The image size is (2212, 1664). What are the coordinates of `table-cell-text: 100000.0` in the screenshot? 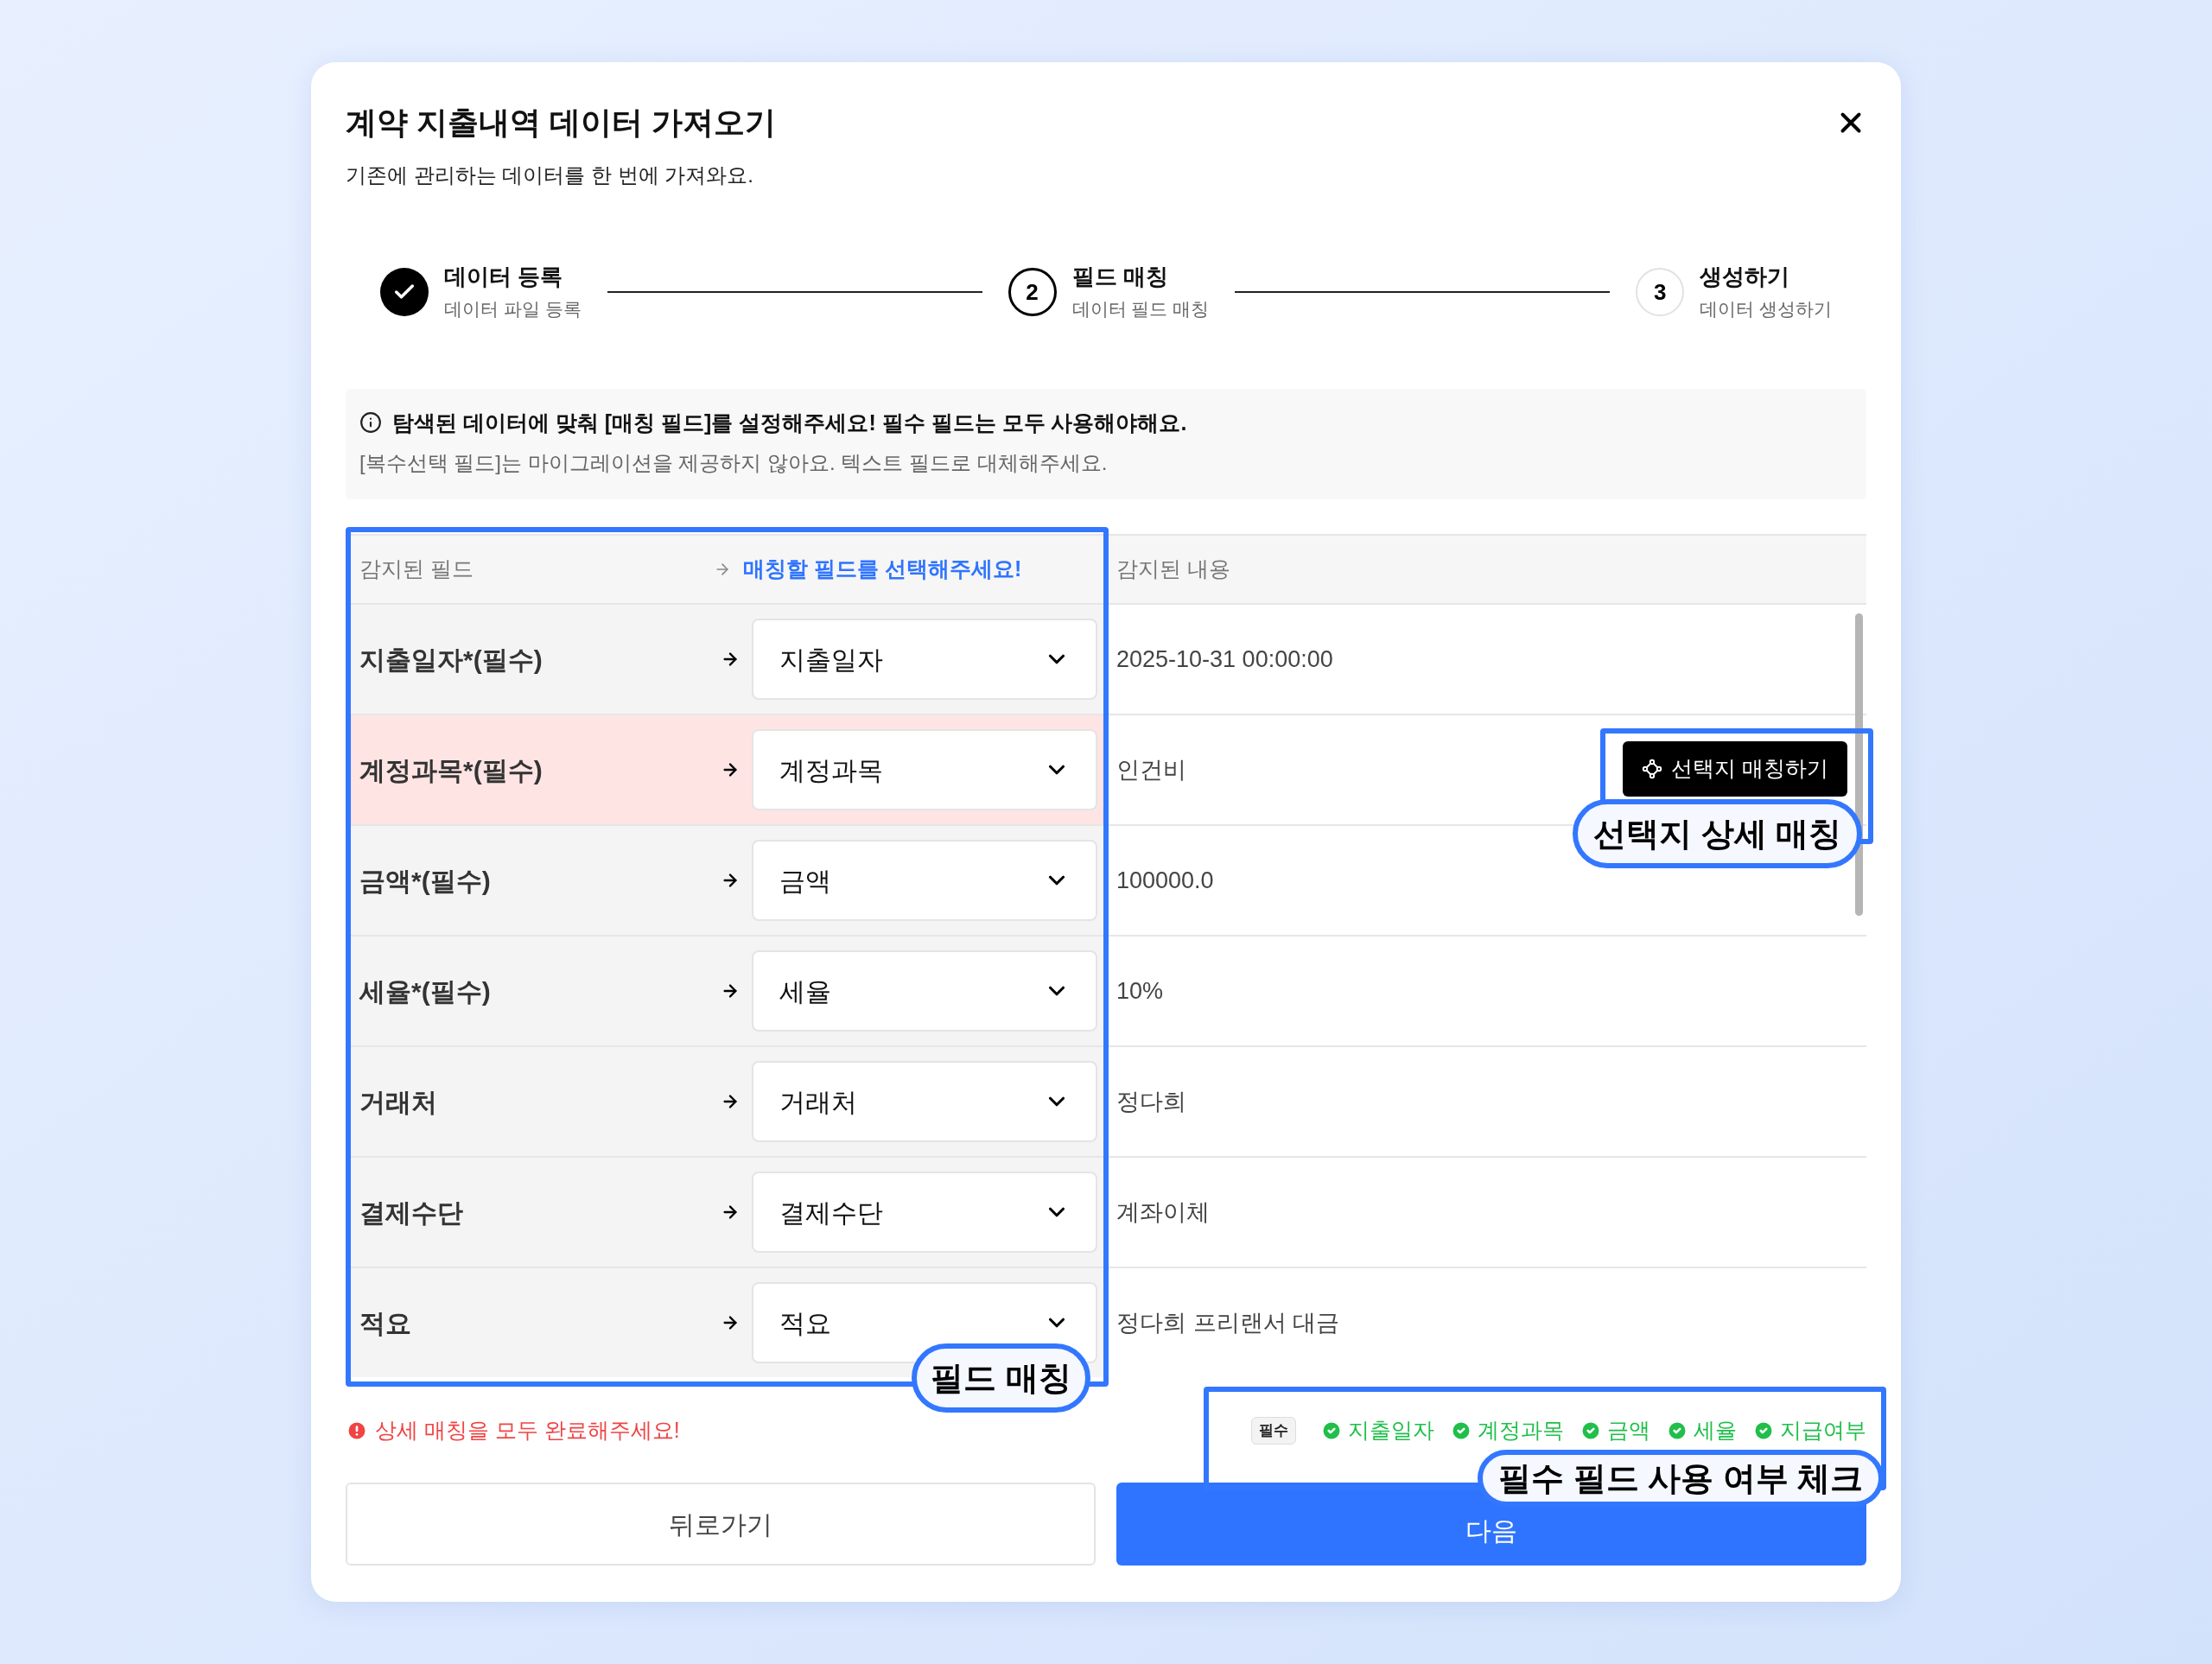 It's located at (1165, 880).